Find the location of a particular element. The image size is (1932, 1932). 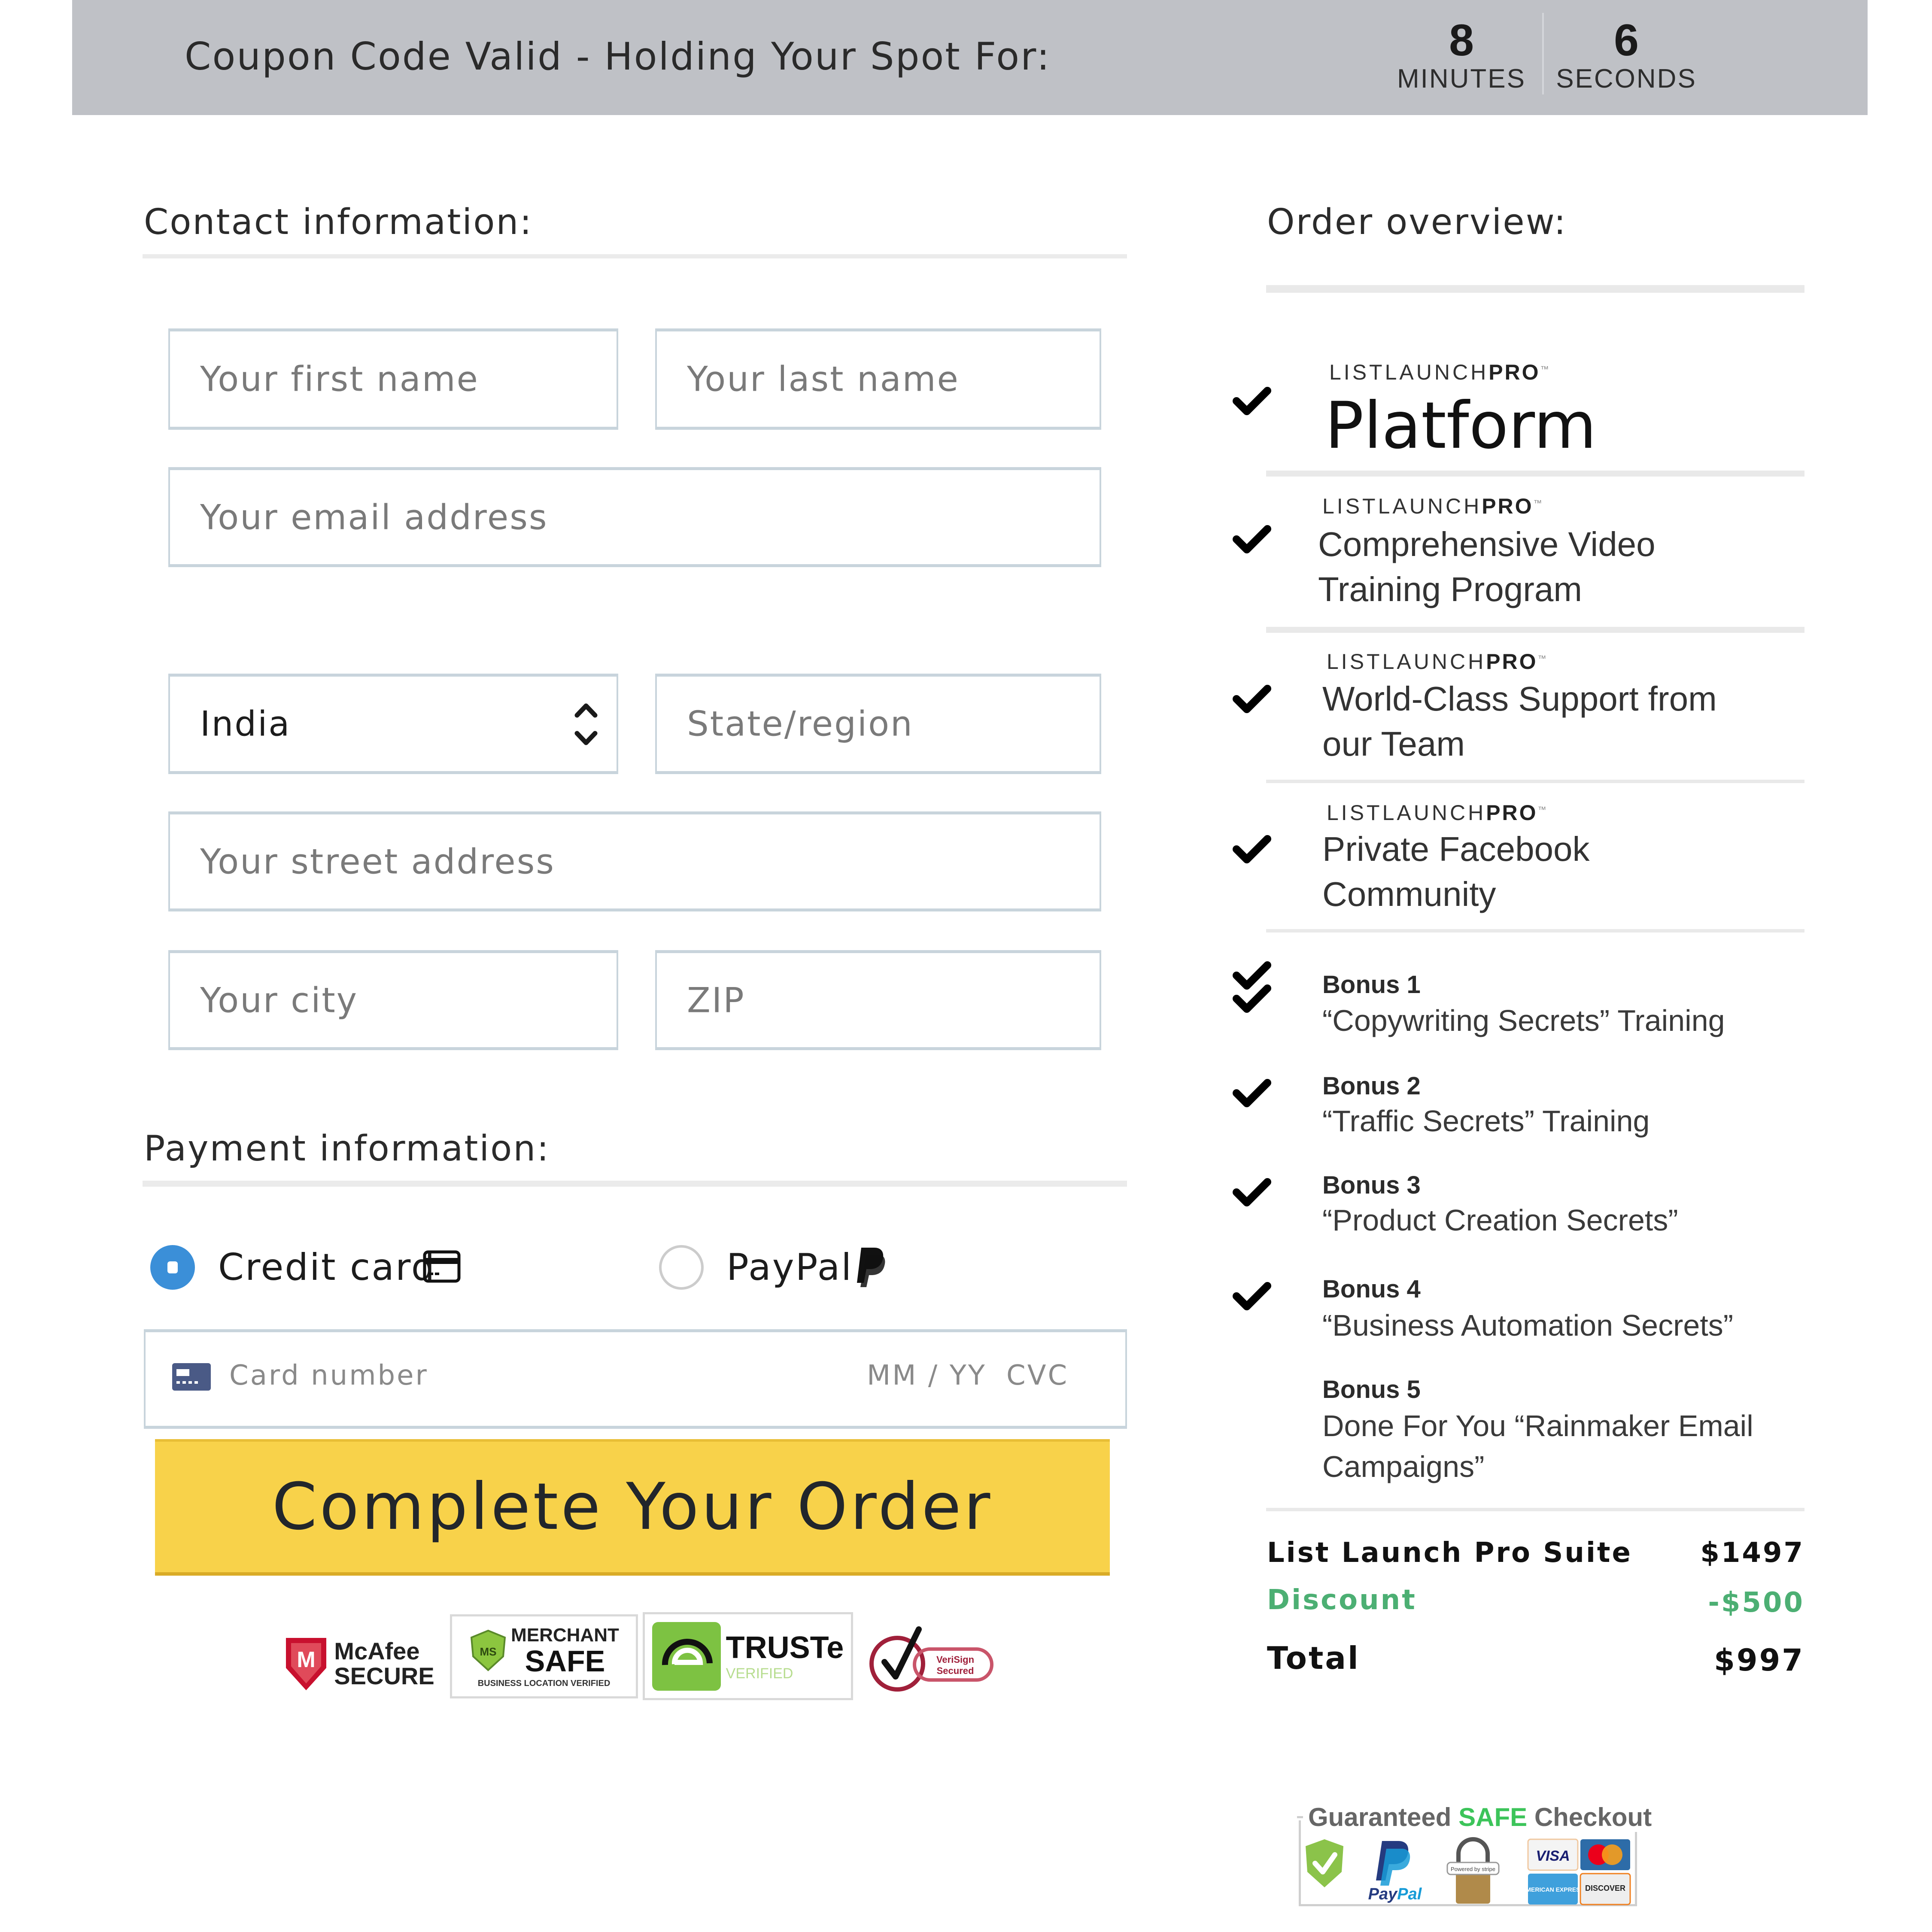

merchant-safe-shield-icon: MS is located at coordinates (488, 1650).